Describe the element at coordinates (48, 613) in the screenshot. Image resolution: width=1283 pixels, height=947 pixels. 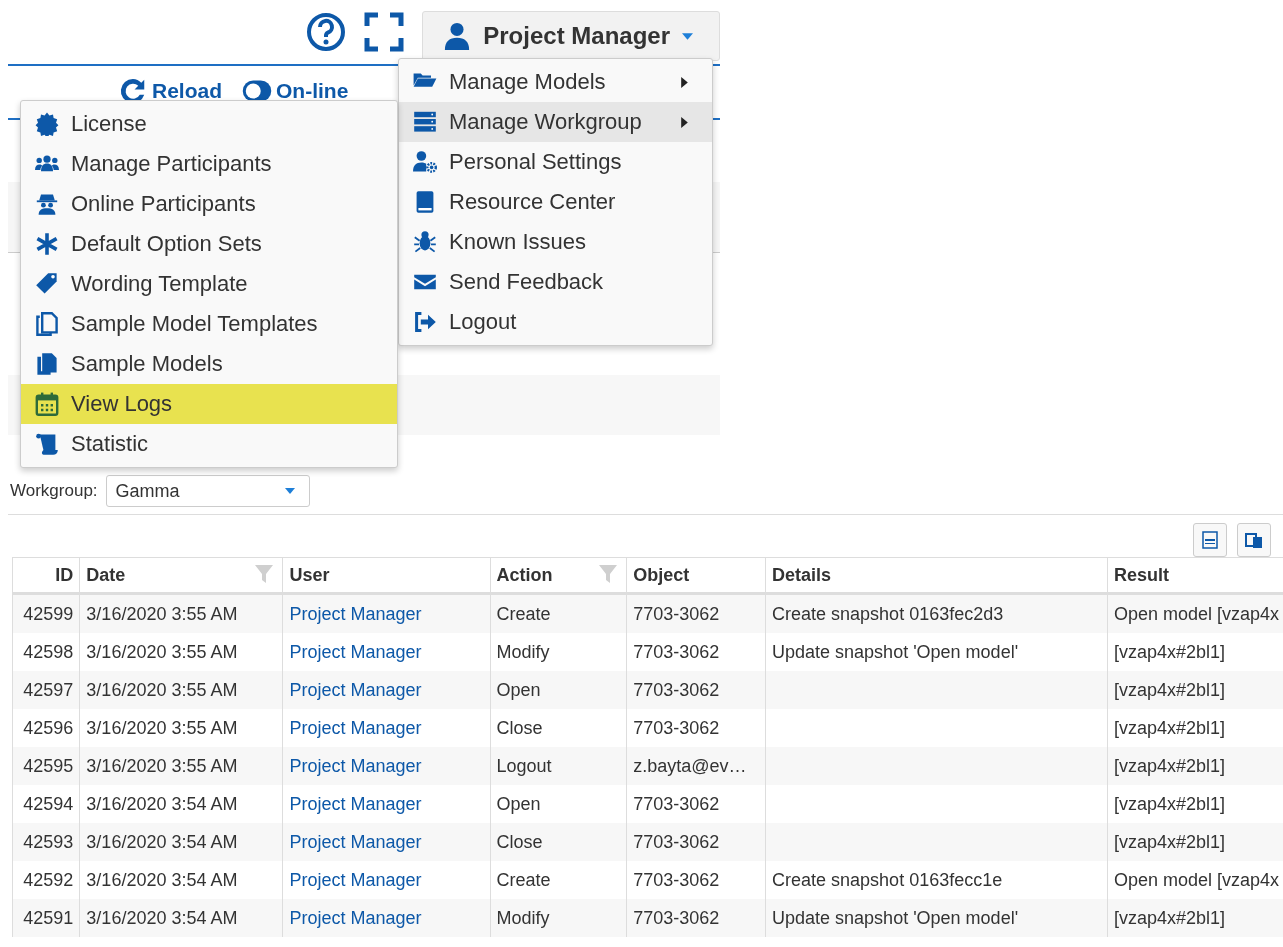
I see `table-cell: 42599` at that location.